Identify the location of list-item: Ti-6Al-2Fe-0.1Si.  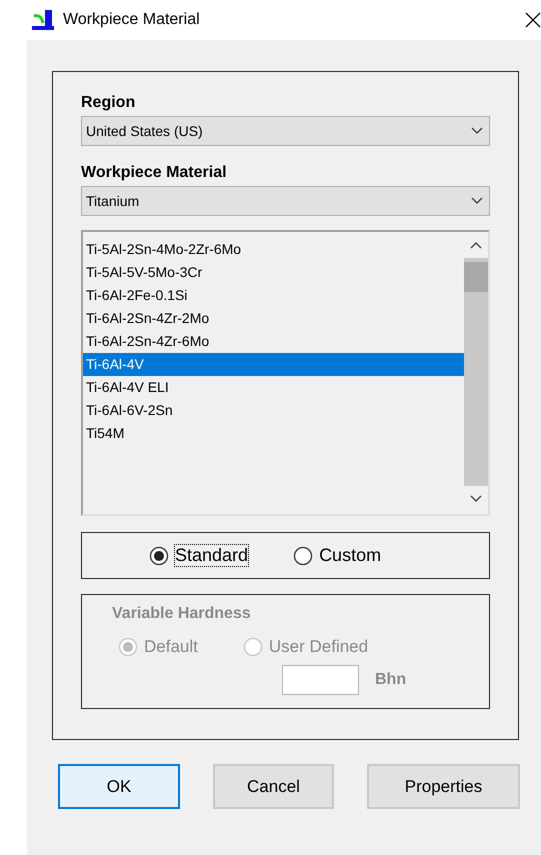
(273, 295).